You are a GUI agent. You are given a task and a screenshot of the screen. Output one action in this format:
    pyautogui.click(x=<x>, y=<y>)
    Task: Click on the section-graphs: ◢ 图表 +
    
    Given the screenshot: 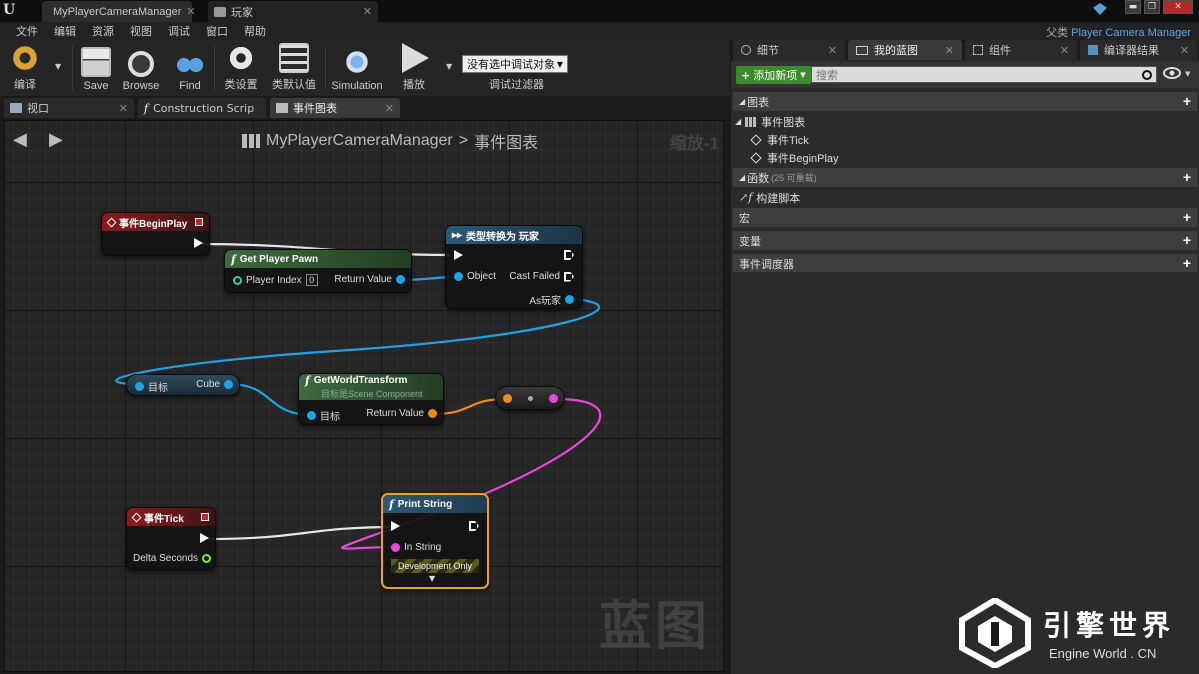 What is the action you would take?
    pyautogui.click(x=965, y=101)
    